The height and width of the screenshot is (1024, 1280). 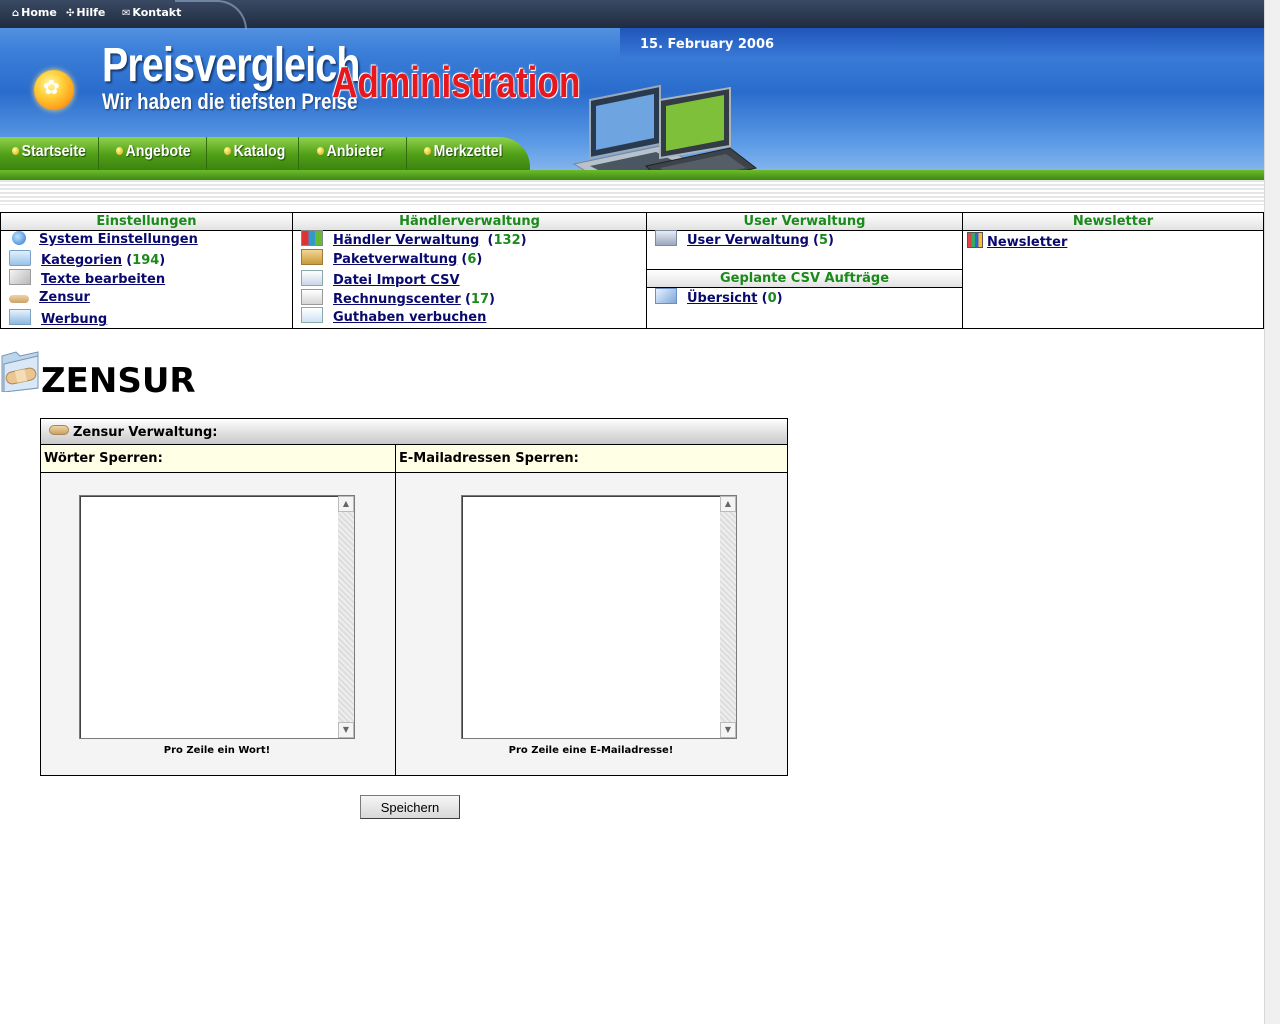 I want to click on menu-count: 132, so click(x=507, y=240).